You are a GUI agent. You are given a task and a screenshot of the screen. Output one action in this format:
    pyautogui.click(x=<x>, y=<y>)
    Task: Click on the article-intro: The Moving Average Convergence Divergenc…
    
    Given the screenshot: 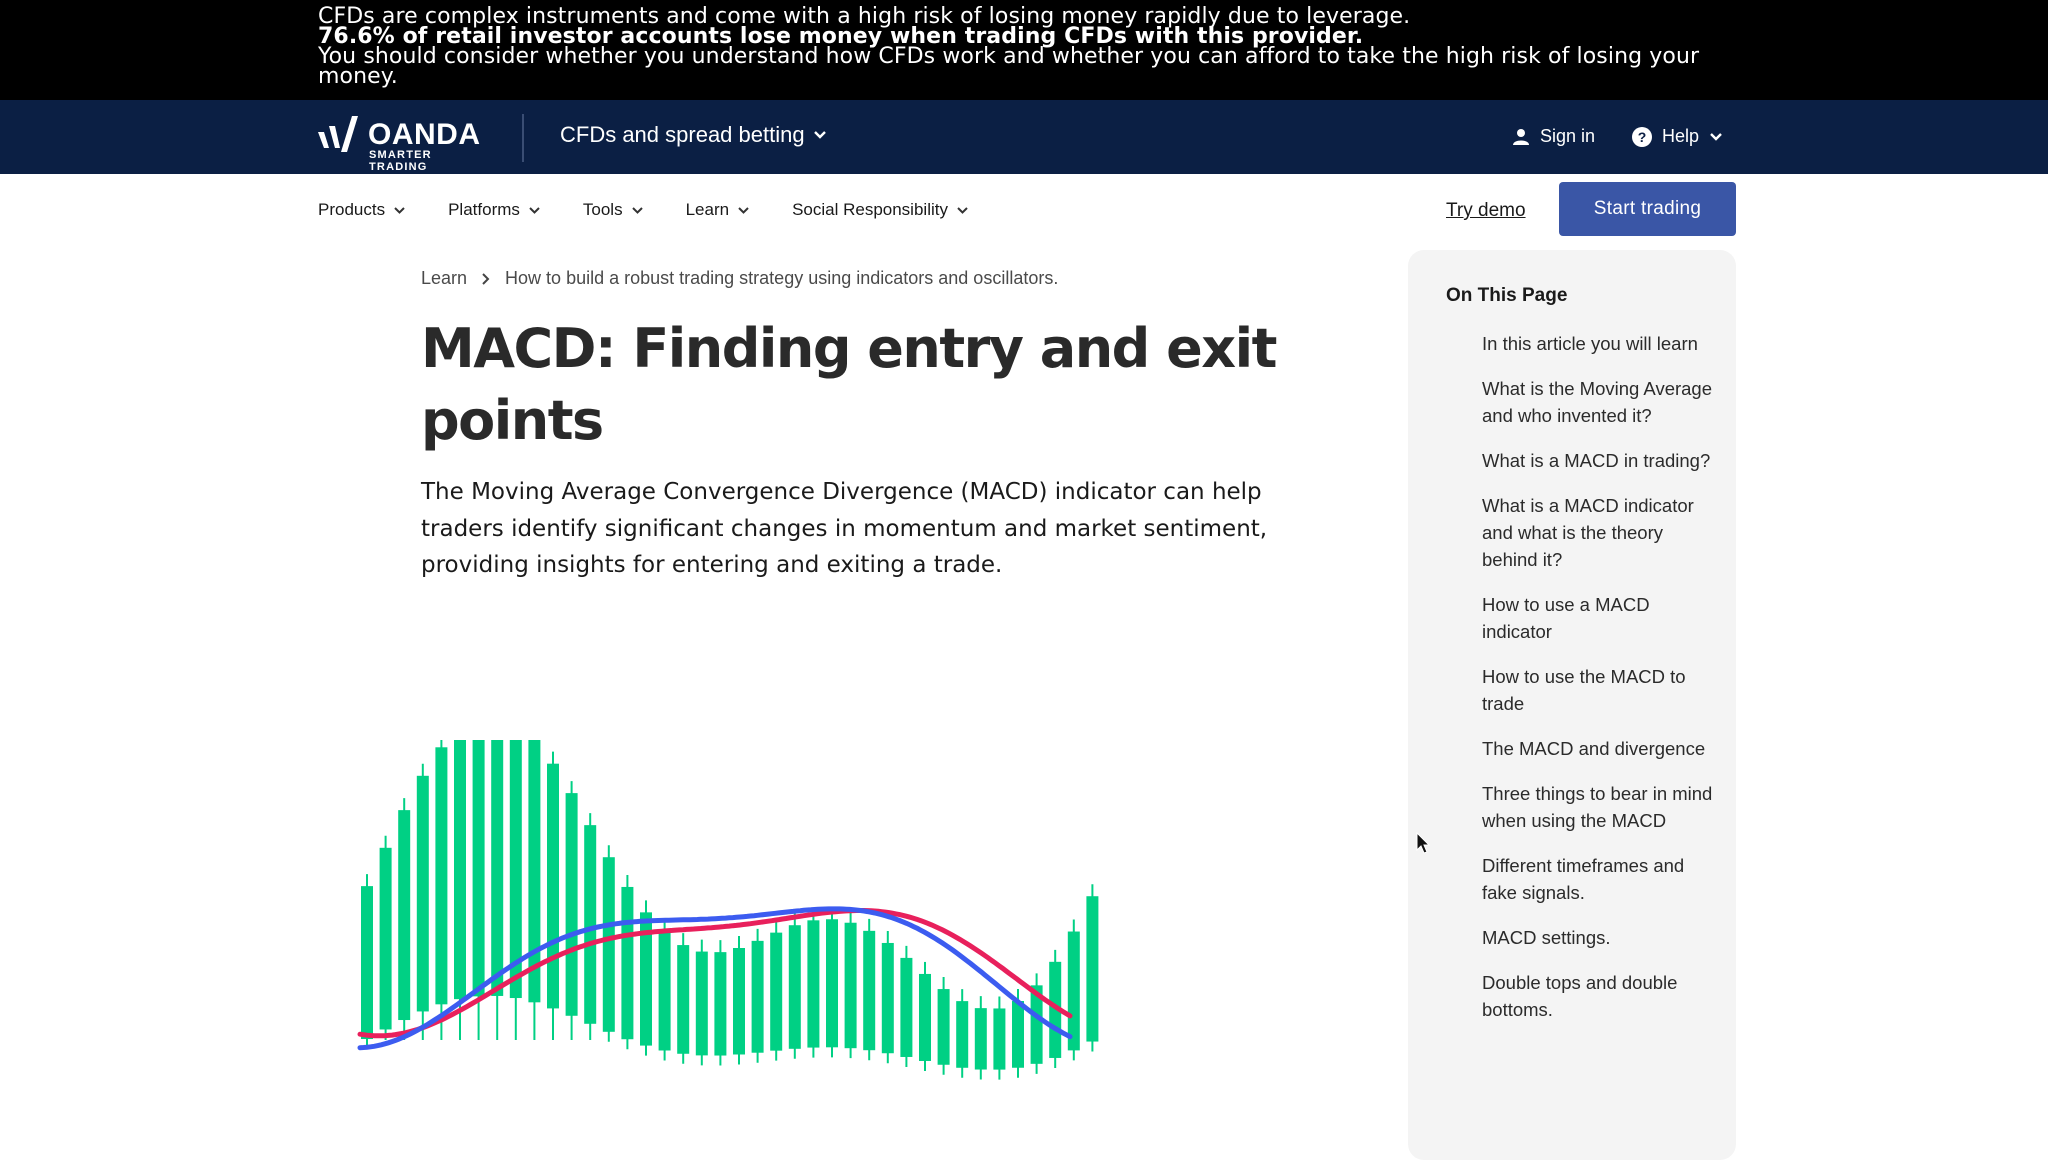 What is the action you would take?
    pyautogui.click(x=844, y=528)
    